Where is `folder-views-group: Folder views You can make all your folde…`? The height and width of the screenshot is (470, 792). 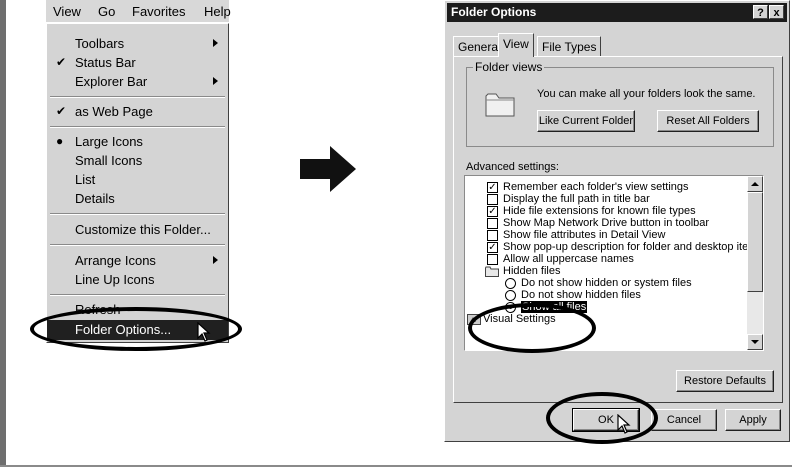
folder-views-group: Folder views You can make all your folde… is located at coordinates (620, 103).